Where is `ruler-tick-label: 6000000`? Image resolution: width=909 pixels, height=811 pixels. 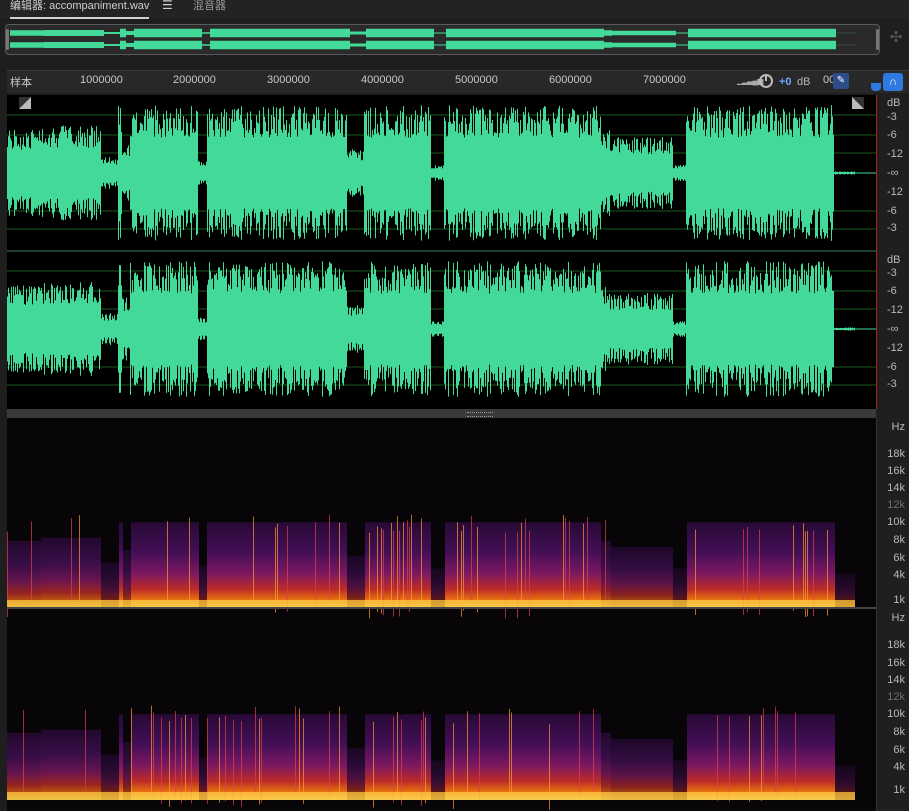 ruler-tick-label: 6000000 is located at coordinates (570, 80).